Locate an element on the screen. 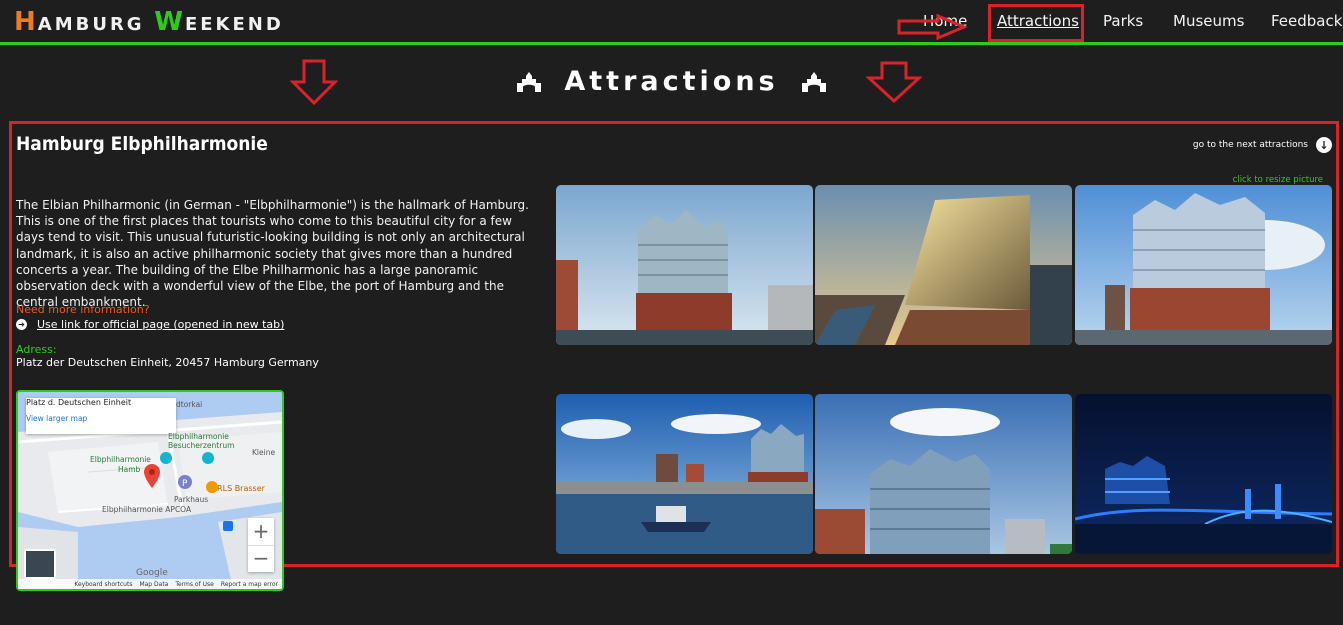  logo-word-eekend: EEKEND is located at coordinates (234, 24).